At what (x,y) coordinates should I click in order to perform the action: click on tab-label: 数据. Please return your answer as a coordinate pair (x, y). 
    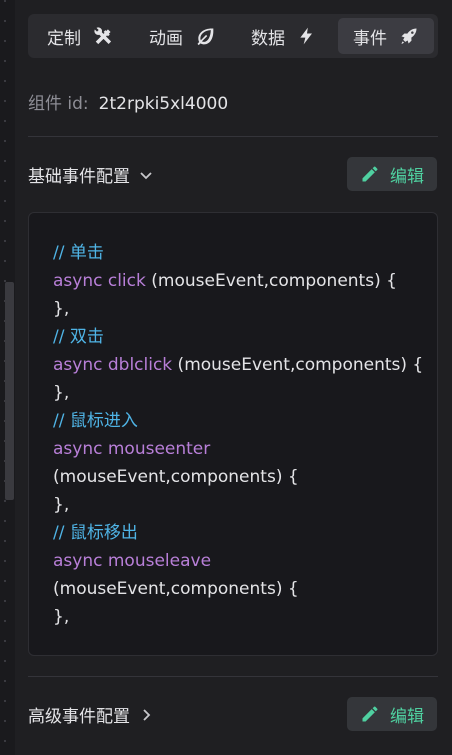
    Looking at the image, I should click on (268, 38).